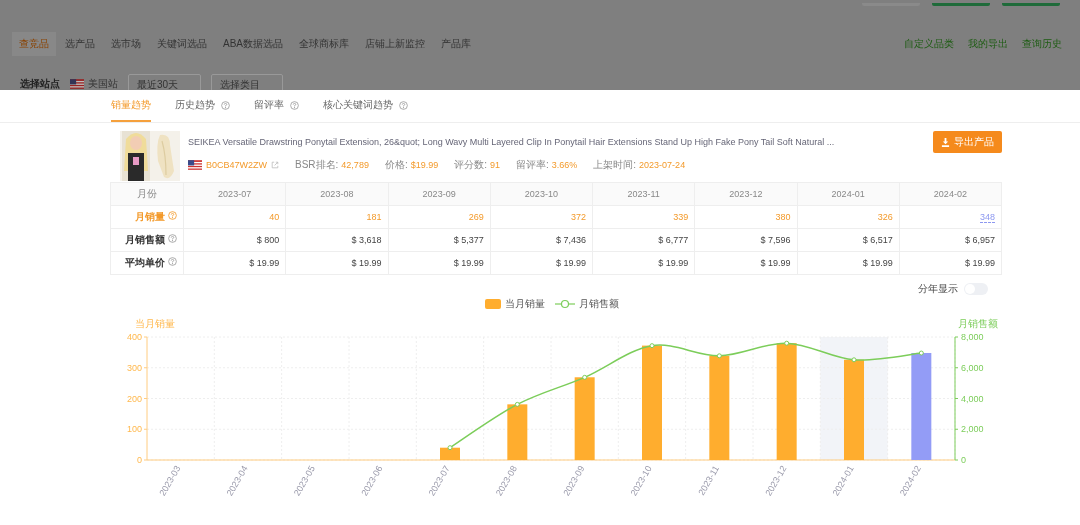 This screenshot has height=525, width=1080. I want to click on table-cell: $ 3,618, so click(336, 240).